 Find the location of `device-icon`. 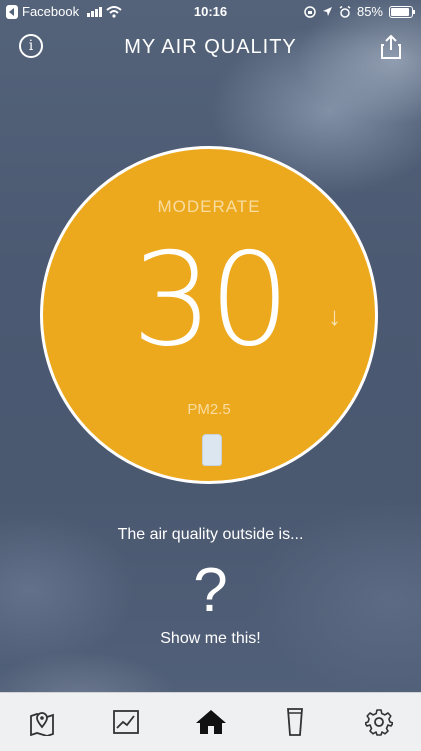

device-icon is located at coordinates (294, 722).